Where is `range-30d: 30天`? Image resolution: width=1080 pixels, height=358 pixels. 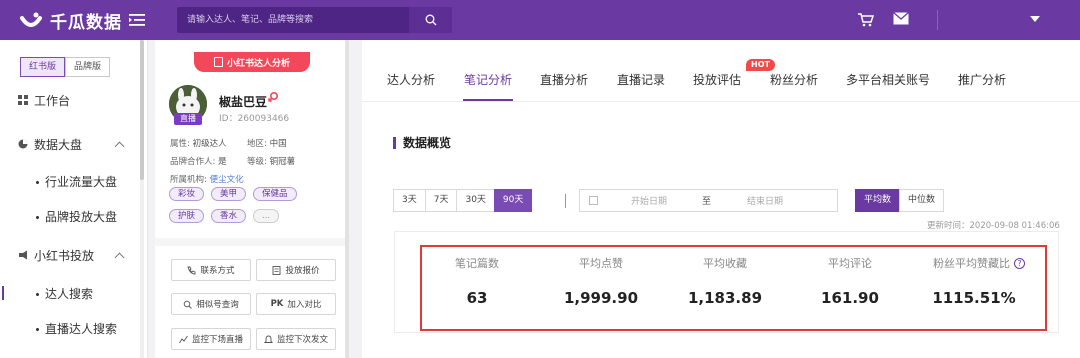 range-30d: 30天 is located at coordinates (475, 200).